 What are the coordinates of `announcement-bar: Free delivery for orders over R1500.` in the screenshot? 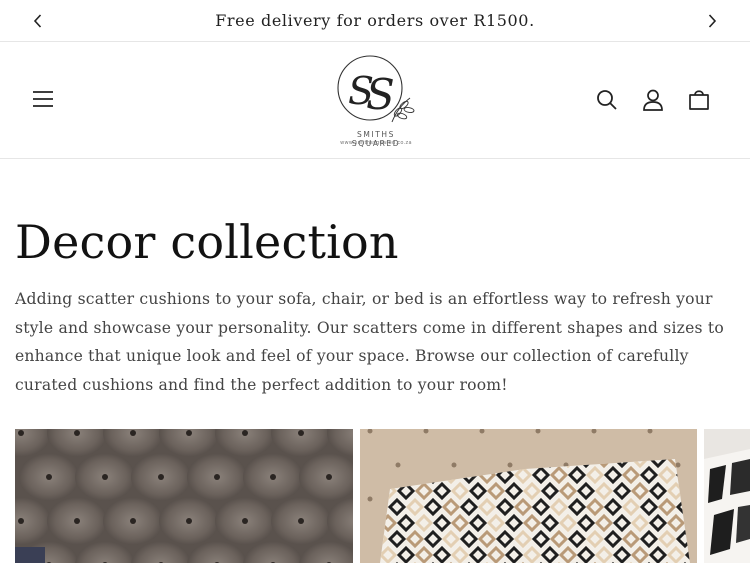 It's located at (375, 21).